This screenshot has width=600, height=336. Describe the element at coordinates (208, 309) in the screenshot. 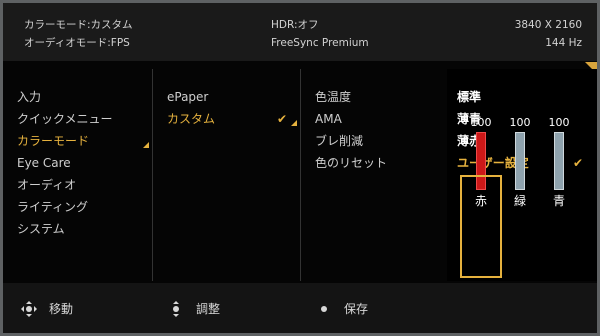

I see `hint-adjust-label: 調整` at that location.